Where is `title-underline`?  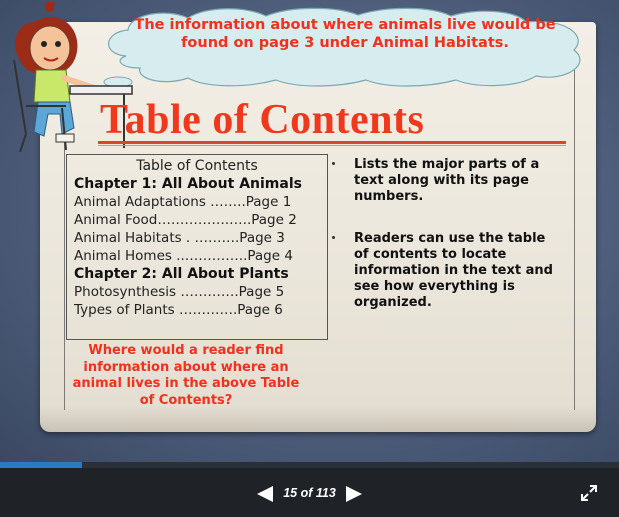 title-underline is located at coordinates (332, 142).